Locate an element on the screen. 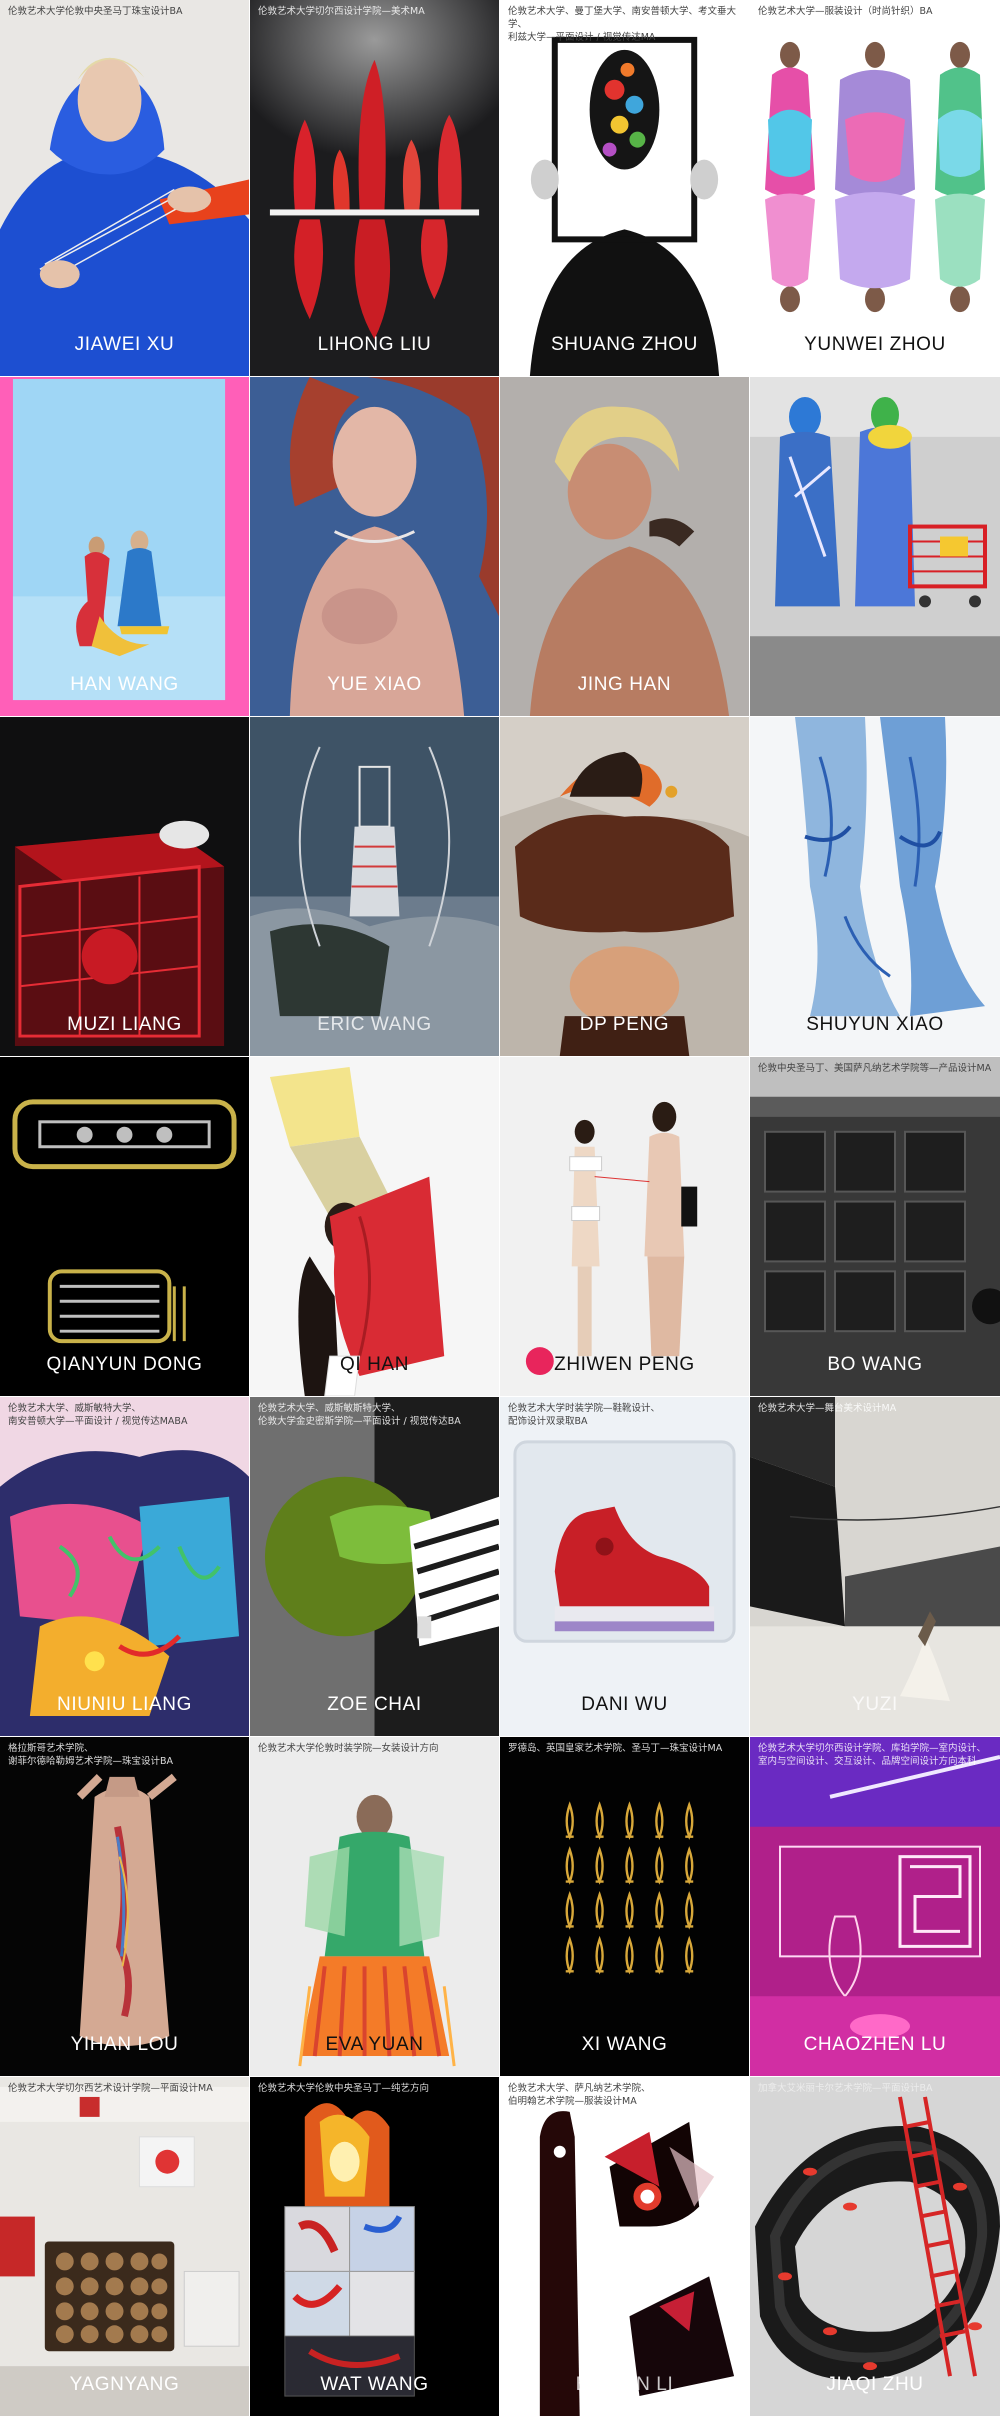 The width and height of the screenshot is (1000, 2417). program-caption: 伦敦艺术大学切尔西设计学院—美术MA is located at coordinates (341, 11).